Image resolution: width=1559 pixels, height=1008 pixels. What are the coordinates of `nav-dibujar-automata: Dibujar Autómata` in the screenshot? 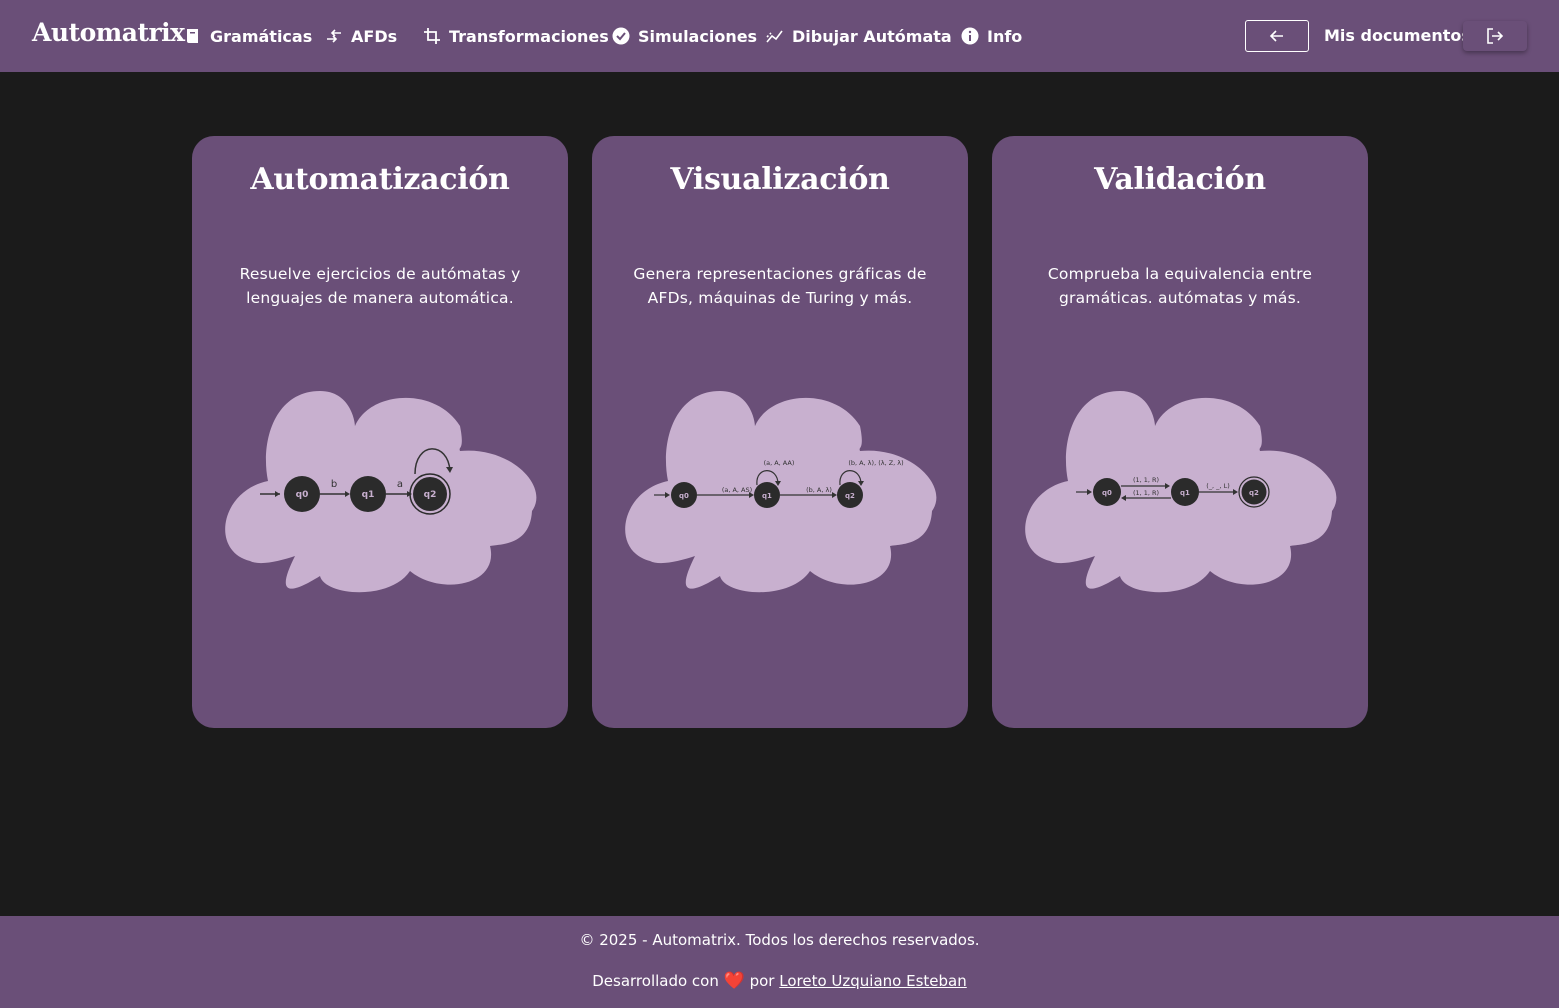 It's located at (859, 36).